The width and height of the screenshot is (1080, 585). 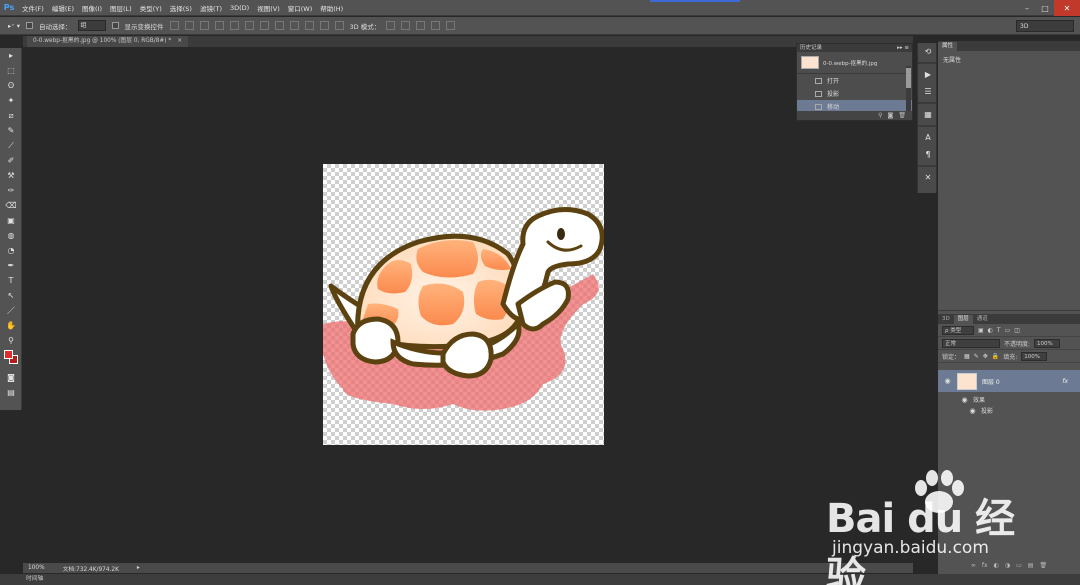 I want to click on orbit-3d-icon, so click(x=391, y=25).